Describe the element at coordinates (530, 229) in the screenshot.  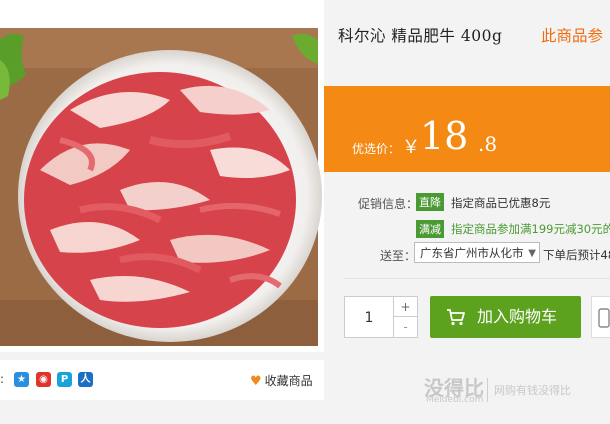
I see `promo-link-full-reduction: 指定商品参加满199元减30元的` at that location.